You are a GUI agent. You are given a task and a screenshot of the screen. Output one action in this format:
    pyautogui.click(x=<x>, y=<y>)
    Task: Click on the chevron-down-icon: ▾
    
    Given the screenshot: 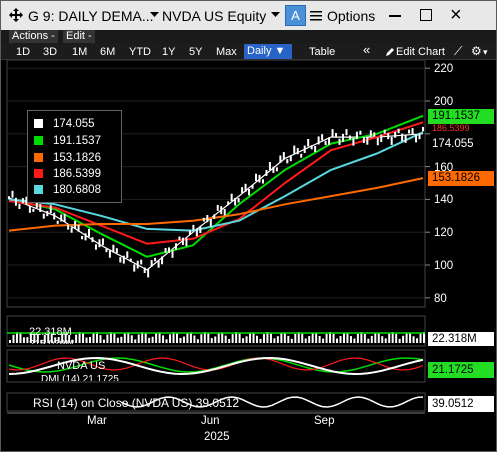 What is the action you would take?
    pyautogui.click(x=485, y=52)
    